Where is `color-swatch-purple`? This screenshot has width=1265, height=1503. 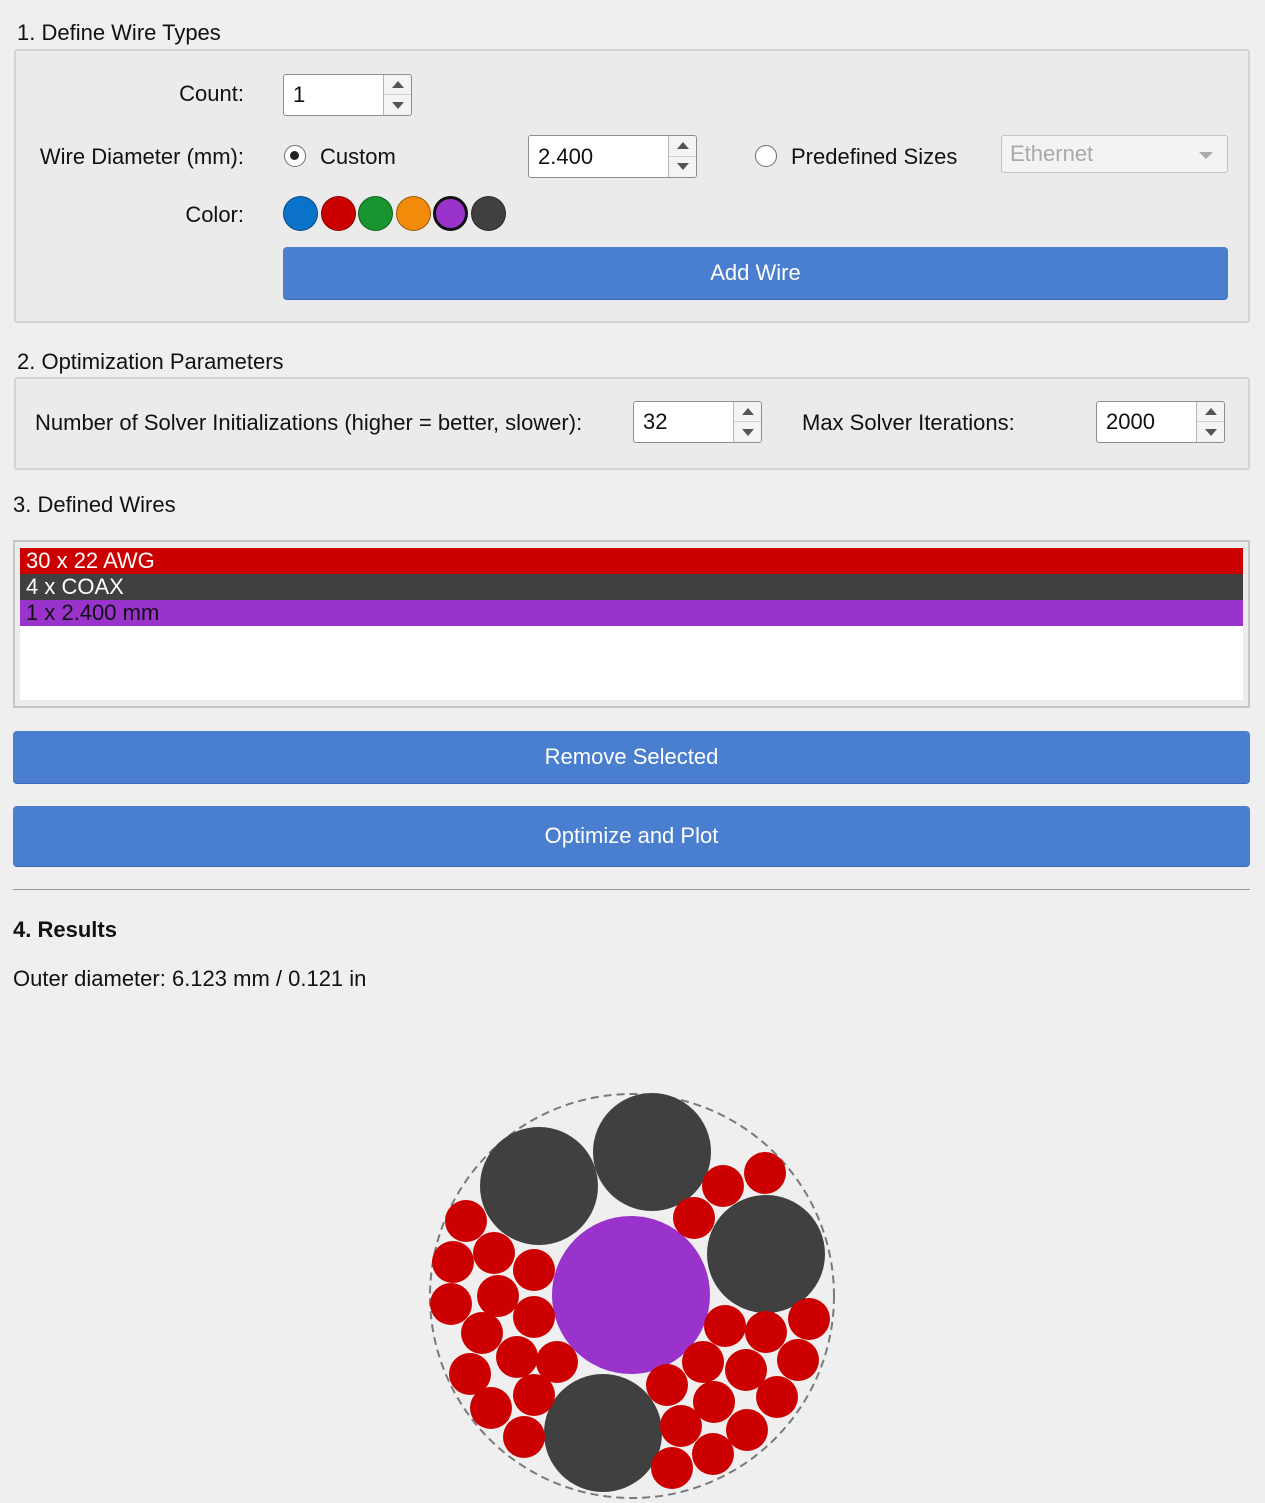
color-swatch-purple is located at coordinates (450, 213).